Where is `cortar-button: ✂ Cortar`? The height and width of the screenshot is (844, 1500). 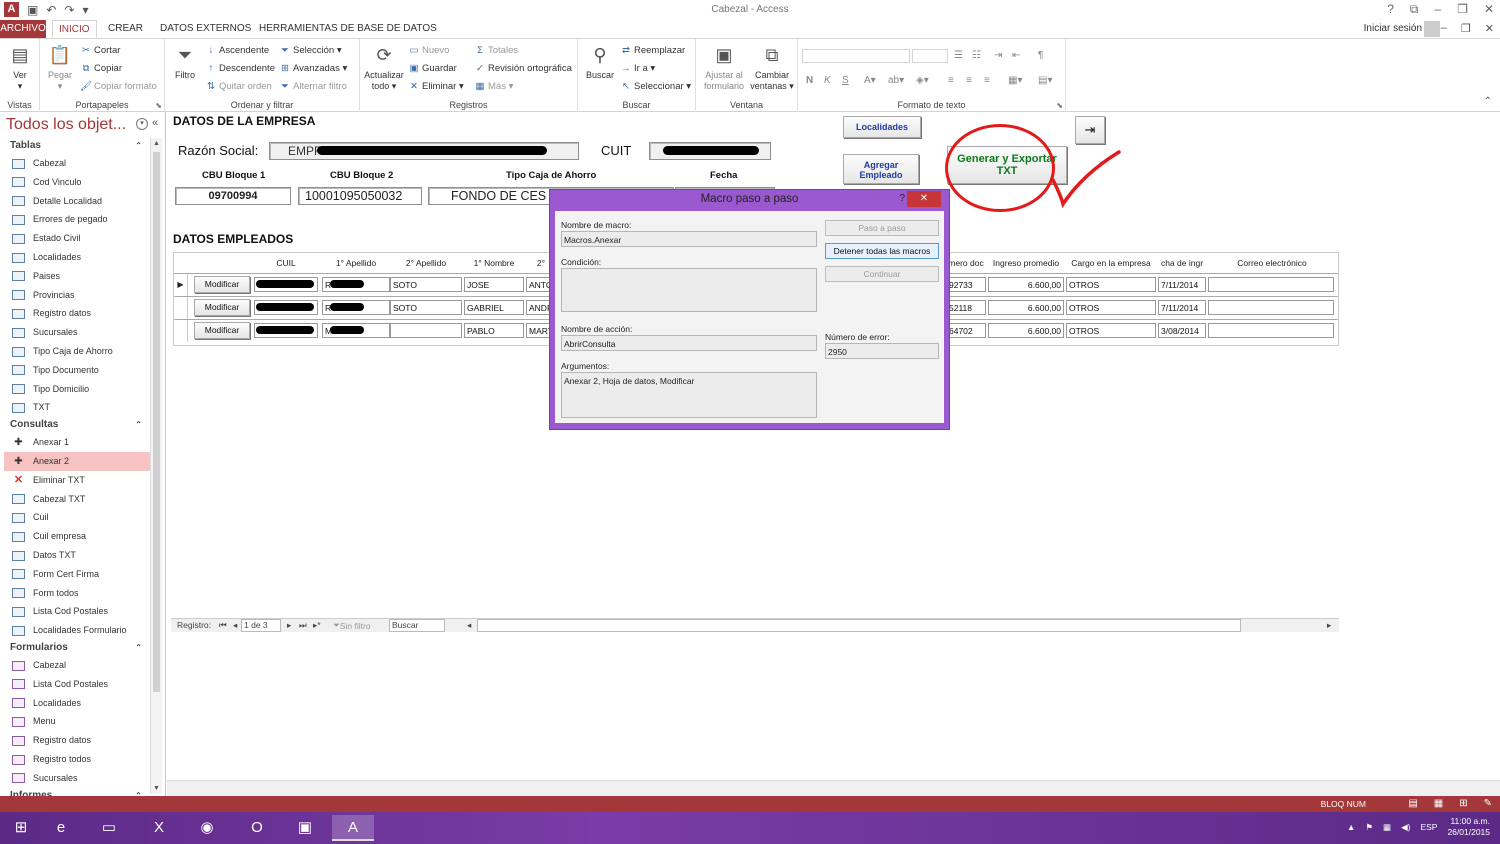 cortar-button: ✂ Cortar is located at coordinates (100, 51).